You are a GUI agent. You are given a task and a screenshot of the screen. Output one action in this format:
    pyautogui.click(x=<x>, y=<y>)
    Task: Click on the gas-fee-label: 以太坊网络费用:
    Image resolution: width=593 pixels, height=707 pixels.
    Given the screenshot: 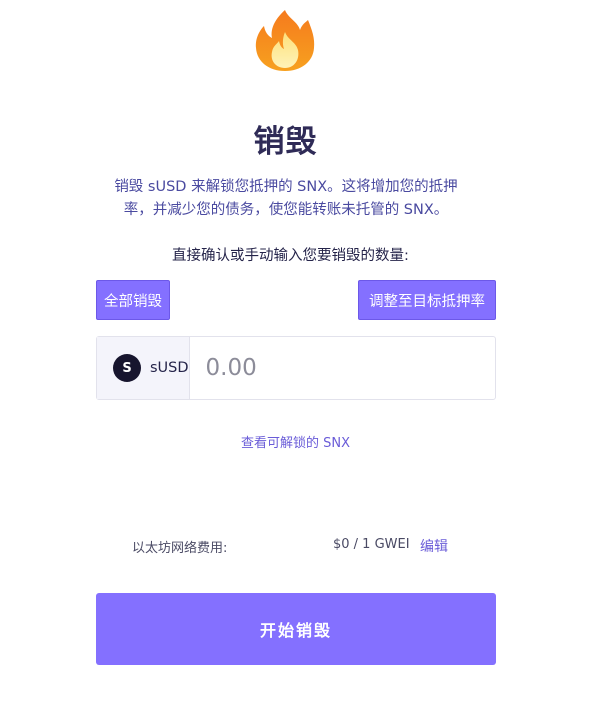 What is the action you would take?
    pyautogui.click(x=180, y=548)
    